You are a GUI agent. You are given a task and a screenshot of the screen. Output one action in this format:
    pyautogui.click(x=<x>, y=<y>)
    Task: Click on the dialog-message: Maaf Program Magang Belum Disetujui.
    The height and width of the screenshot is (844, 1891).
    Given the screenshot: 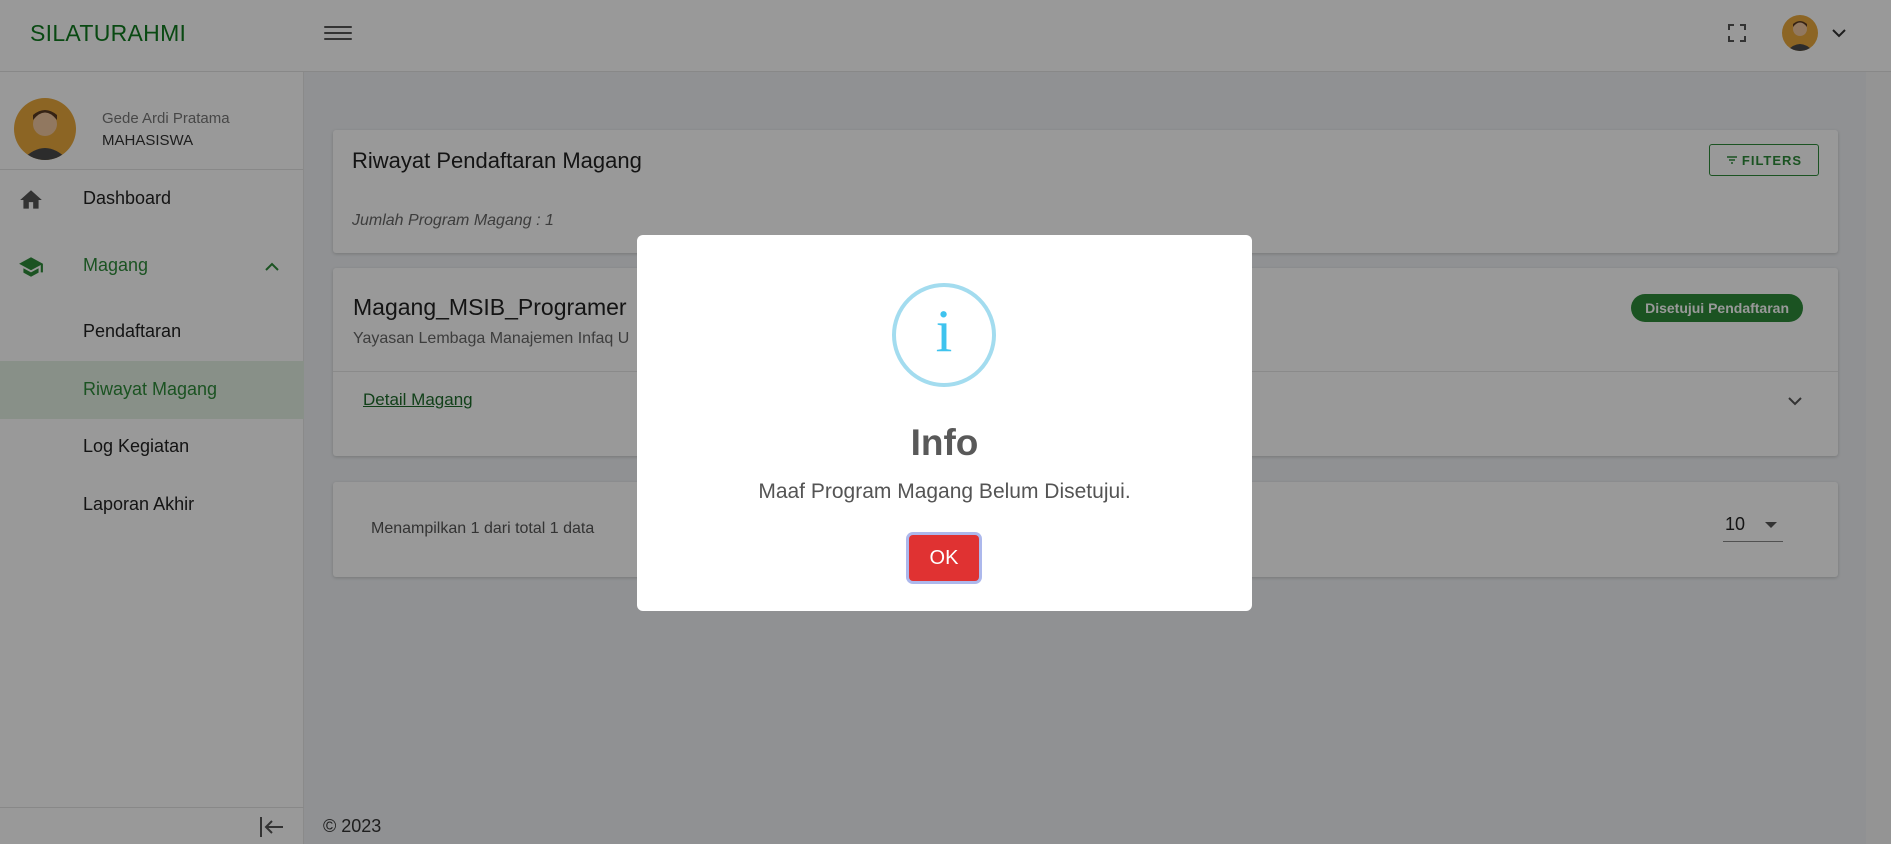 What is the action you would take?
    pyautogui.click(x=944, y=491)
    